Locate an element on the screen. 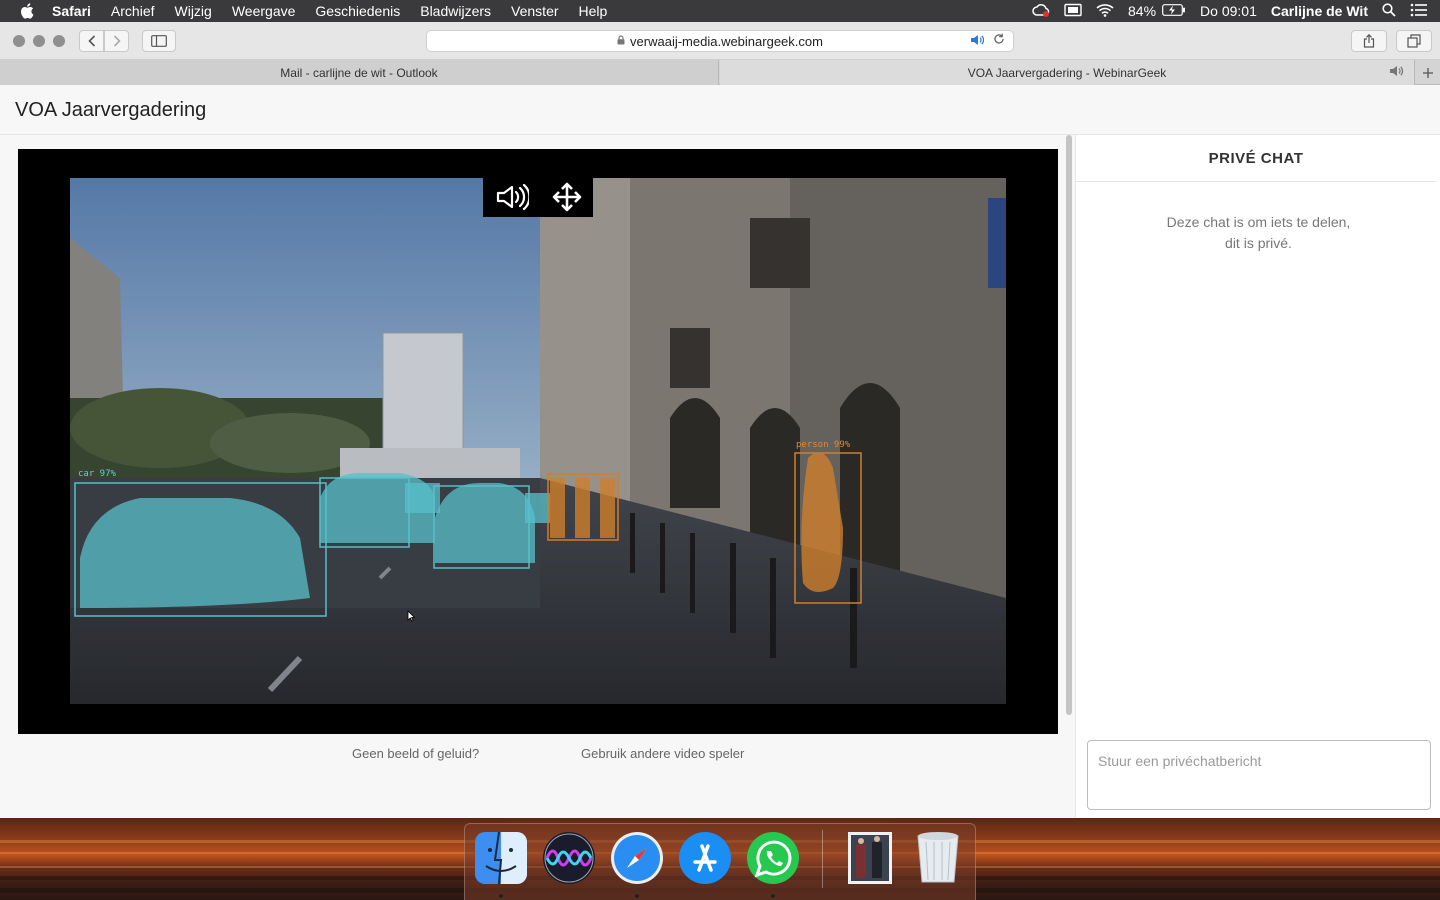  scrollbar-thumb is located at coordinates (1069, 425).